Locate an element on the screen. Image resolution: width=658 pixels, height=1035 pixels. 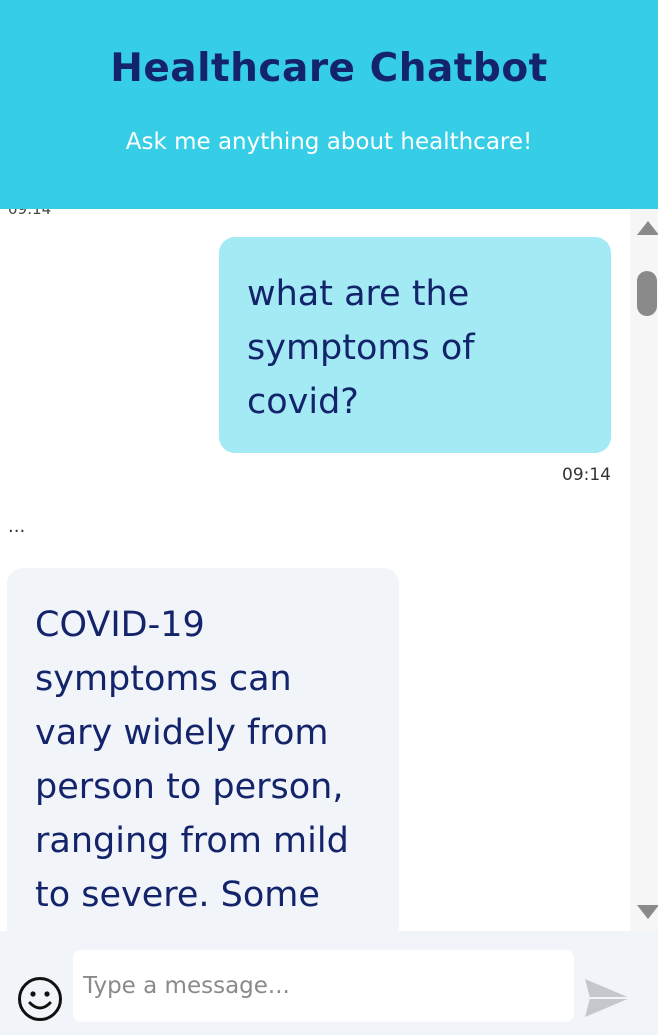
scrollbar-thumb is located at coordinates (647, 293).